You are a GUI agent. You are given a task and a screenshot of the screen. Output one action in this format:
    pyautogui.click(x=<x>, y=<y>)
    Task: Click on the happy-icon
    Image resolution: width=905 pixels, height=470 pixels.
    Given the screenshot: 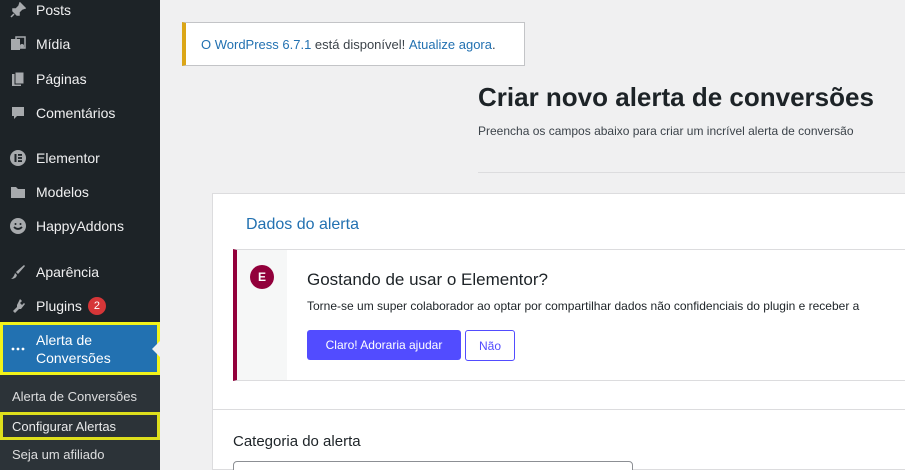 What is the action you would take?
    pyautogui.click(x=18, y=226)
    